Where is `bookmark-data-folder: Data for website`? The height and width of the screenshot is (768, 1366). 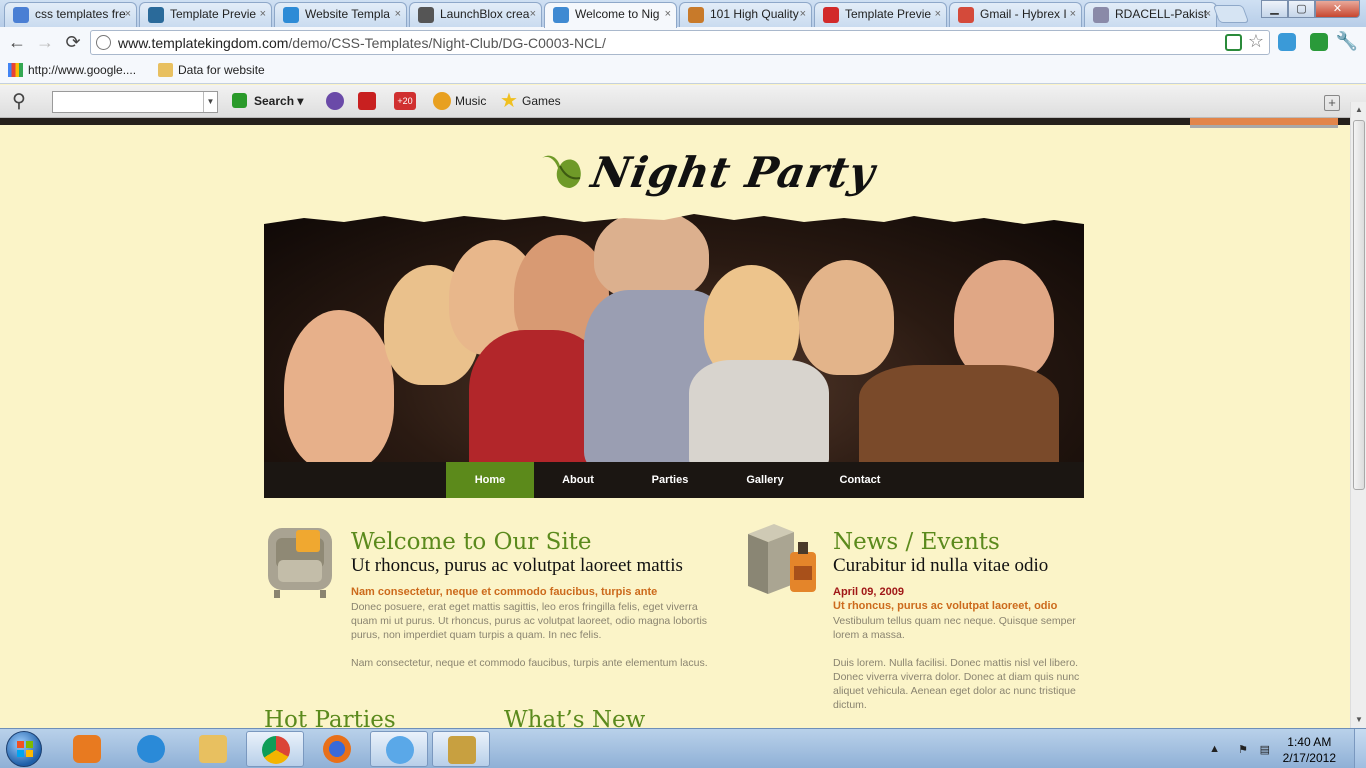 bookmark-data-folder: Data for website is located at coordinates (211, 70).